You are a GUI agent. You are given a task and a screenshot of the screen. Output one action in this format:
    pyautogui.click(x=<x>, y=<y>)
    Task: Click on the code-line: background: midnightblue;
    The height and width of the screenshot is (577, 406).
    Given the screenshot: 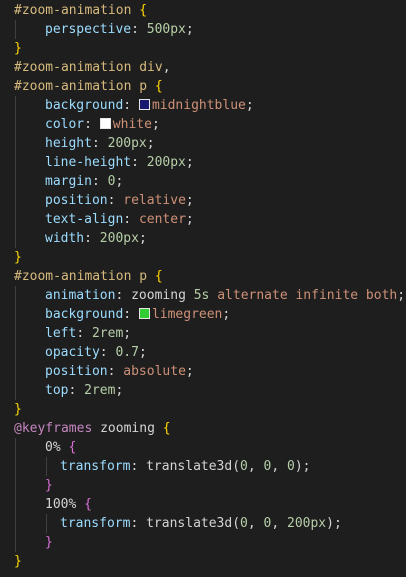 What is the action you would take?
    pyautogui.click(x=203, y=105)
    